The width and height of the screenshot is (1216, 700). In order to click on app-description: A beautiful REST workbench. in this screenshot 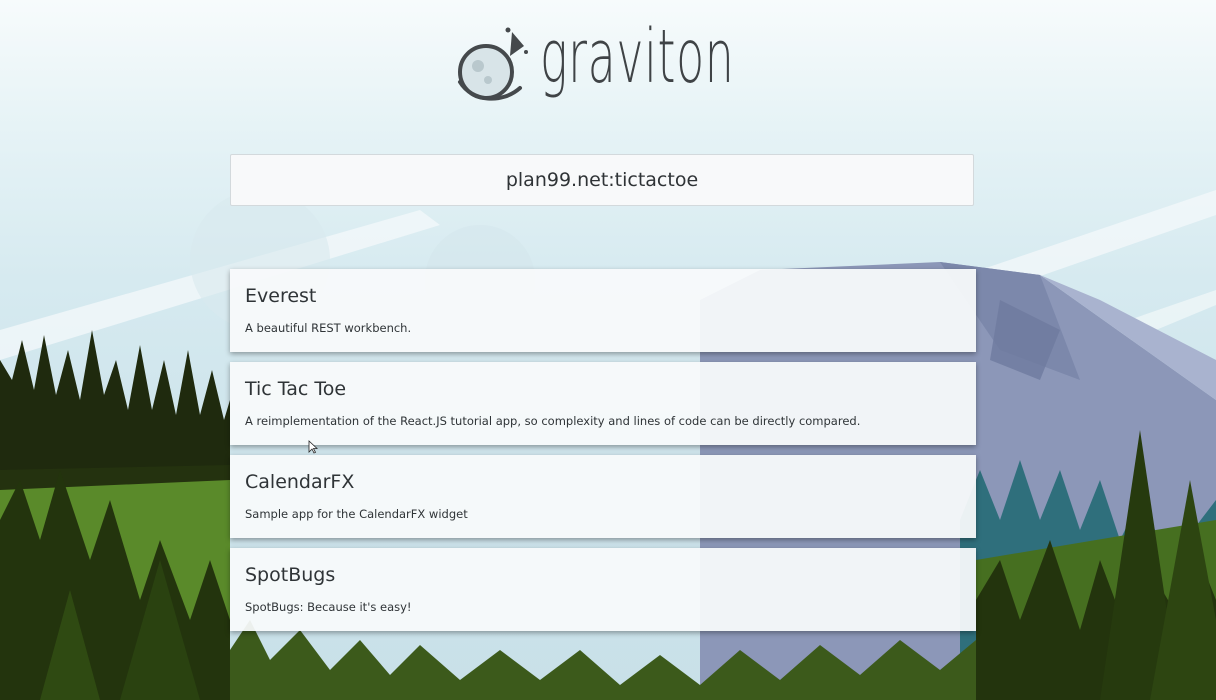, I will do `click(328, 328)`.